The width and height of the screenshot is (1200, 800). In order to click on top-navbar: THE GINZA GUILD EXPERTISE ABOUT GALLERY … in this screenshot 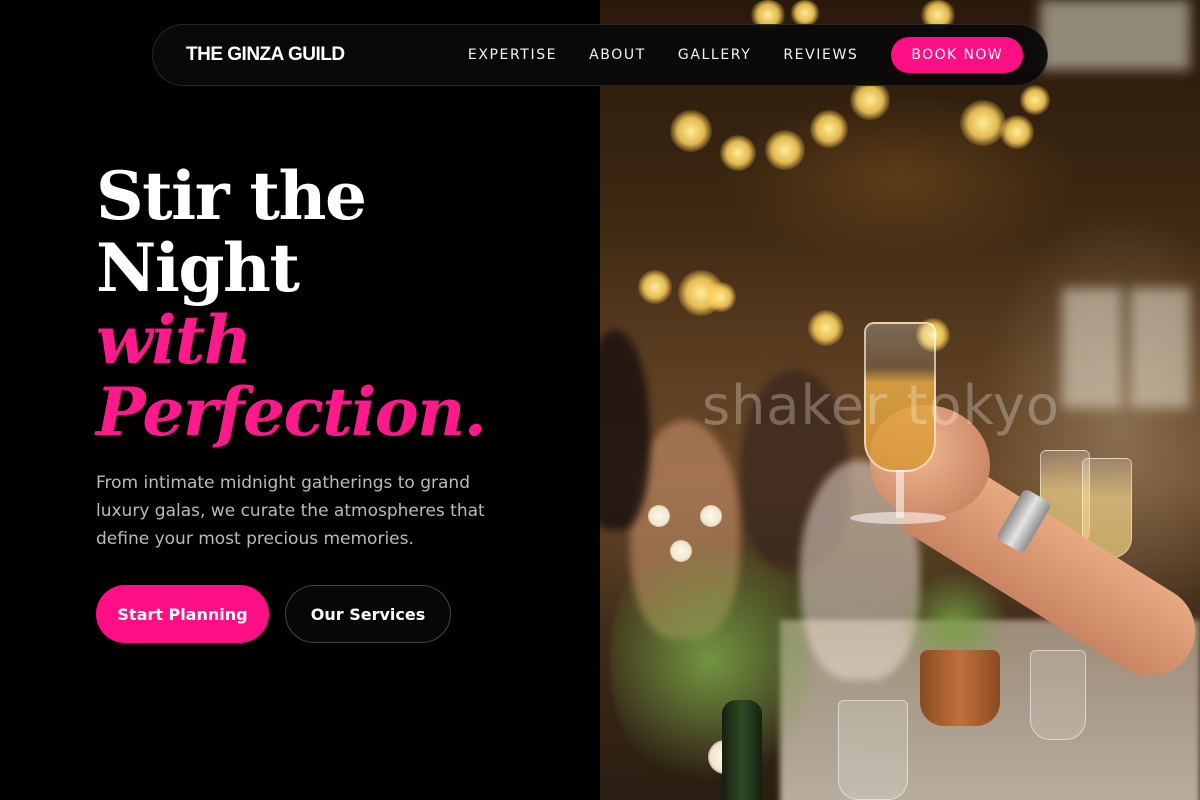, I will do `click(600, 55)`.